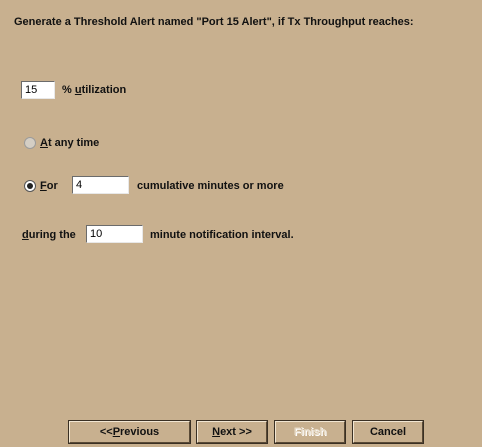  I want to click on notification-interval-label: minute notification interval., so click(222, 235).